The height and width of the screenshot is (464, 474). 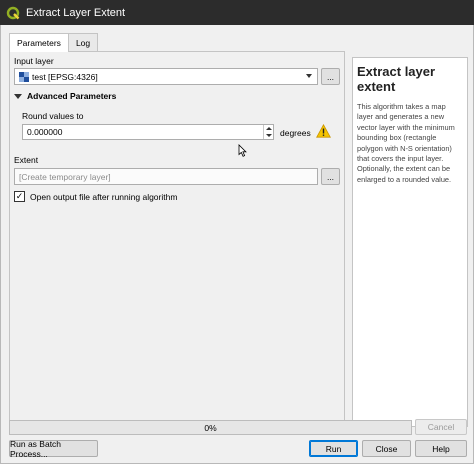 I want to click on cancel-button: Cancel, so click(x=441, y=427).